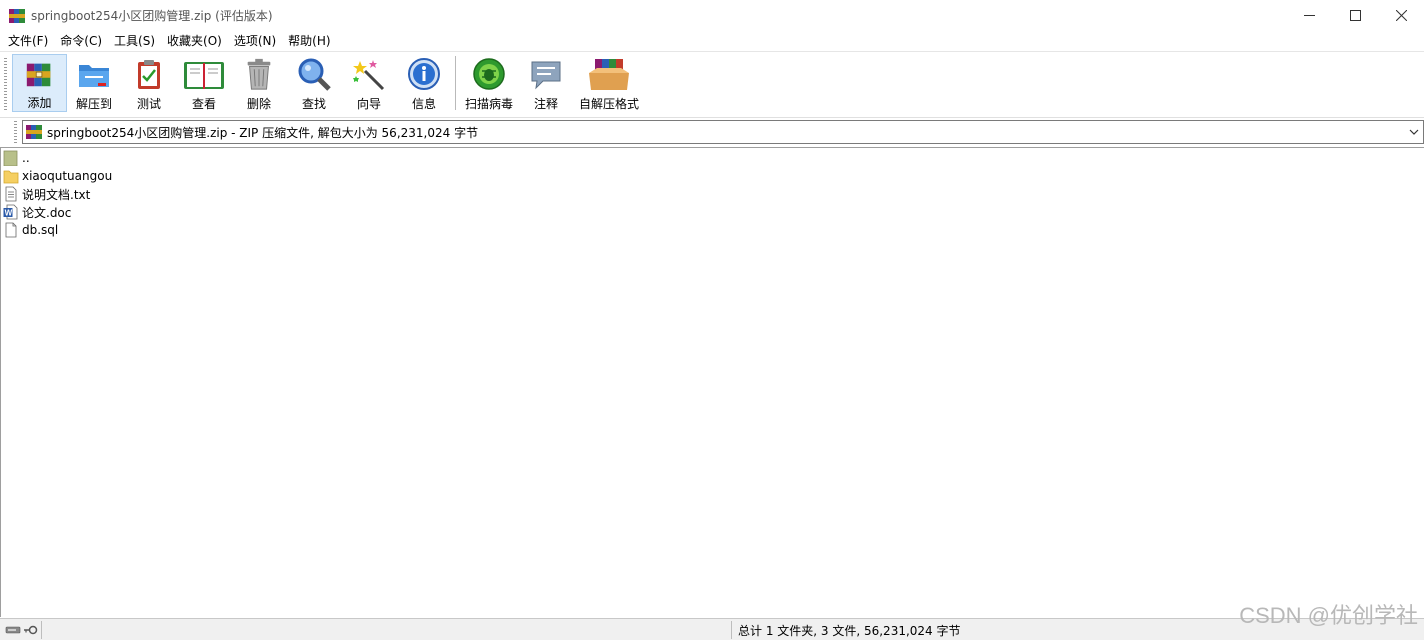 The image size is (1424, 640). I want to click on comment-icon, so click(546, 75).